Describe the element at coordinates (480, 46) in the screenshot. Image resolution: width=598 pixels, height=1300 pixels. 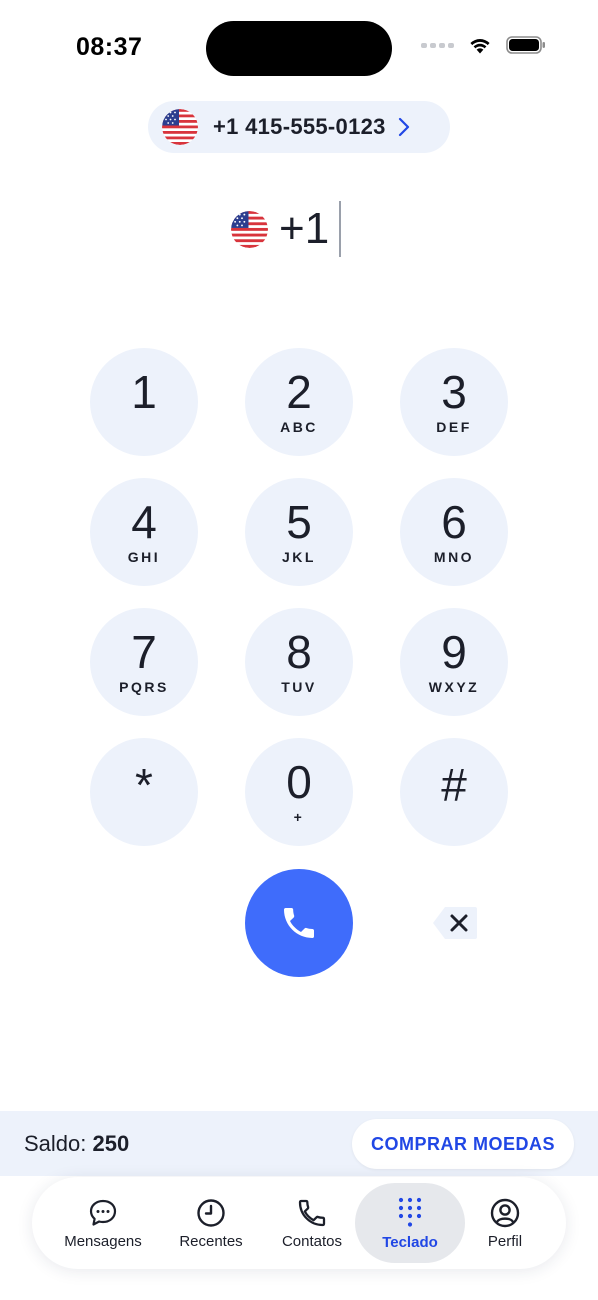
I see `wifi-icon` at that location.